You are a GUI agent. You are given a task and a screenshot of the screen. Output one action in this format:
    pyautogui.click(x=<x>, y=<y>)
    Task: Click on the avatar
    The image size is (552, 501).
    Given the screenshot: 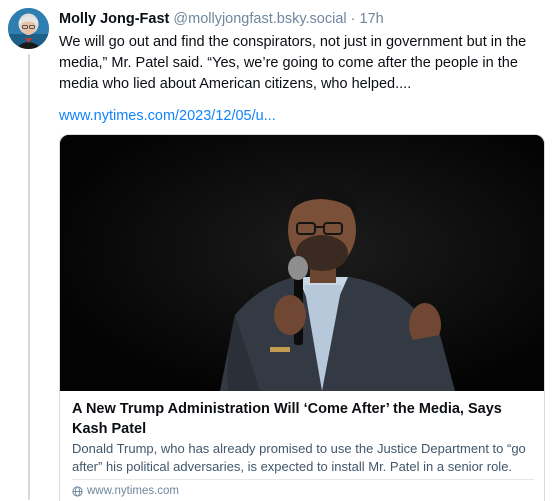 What is the action you would take?
    pyautogui.click(x=28, y=28)
    